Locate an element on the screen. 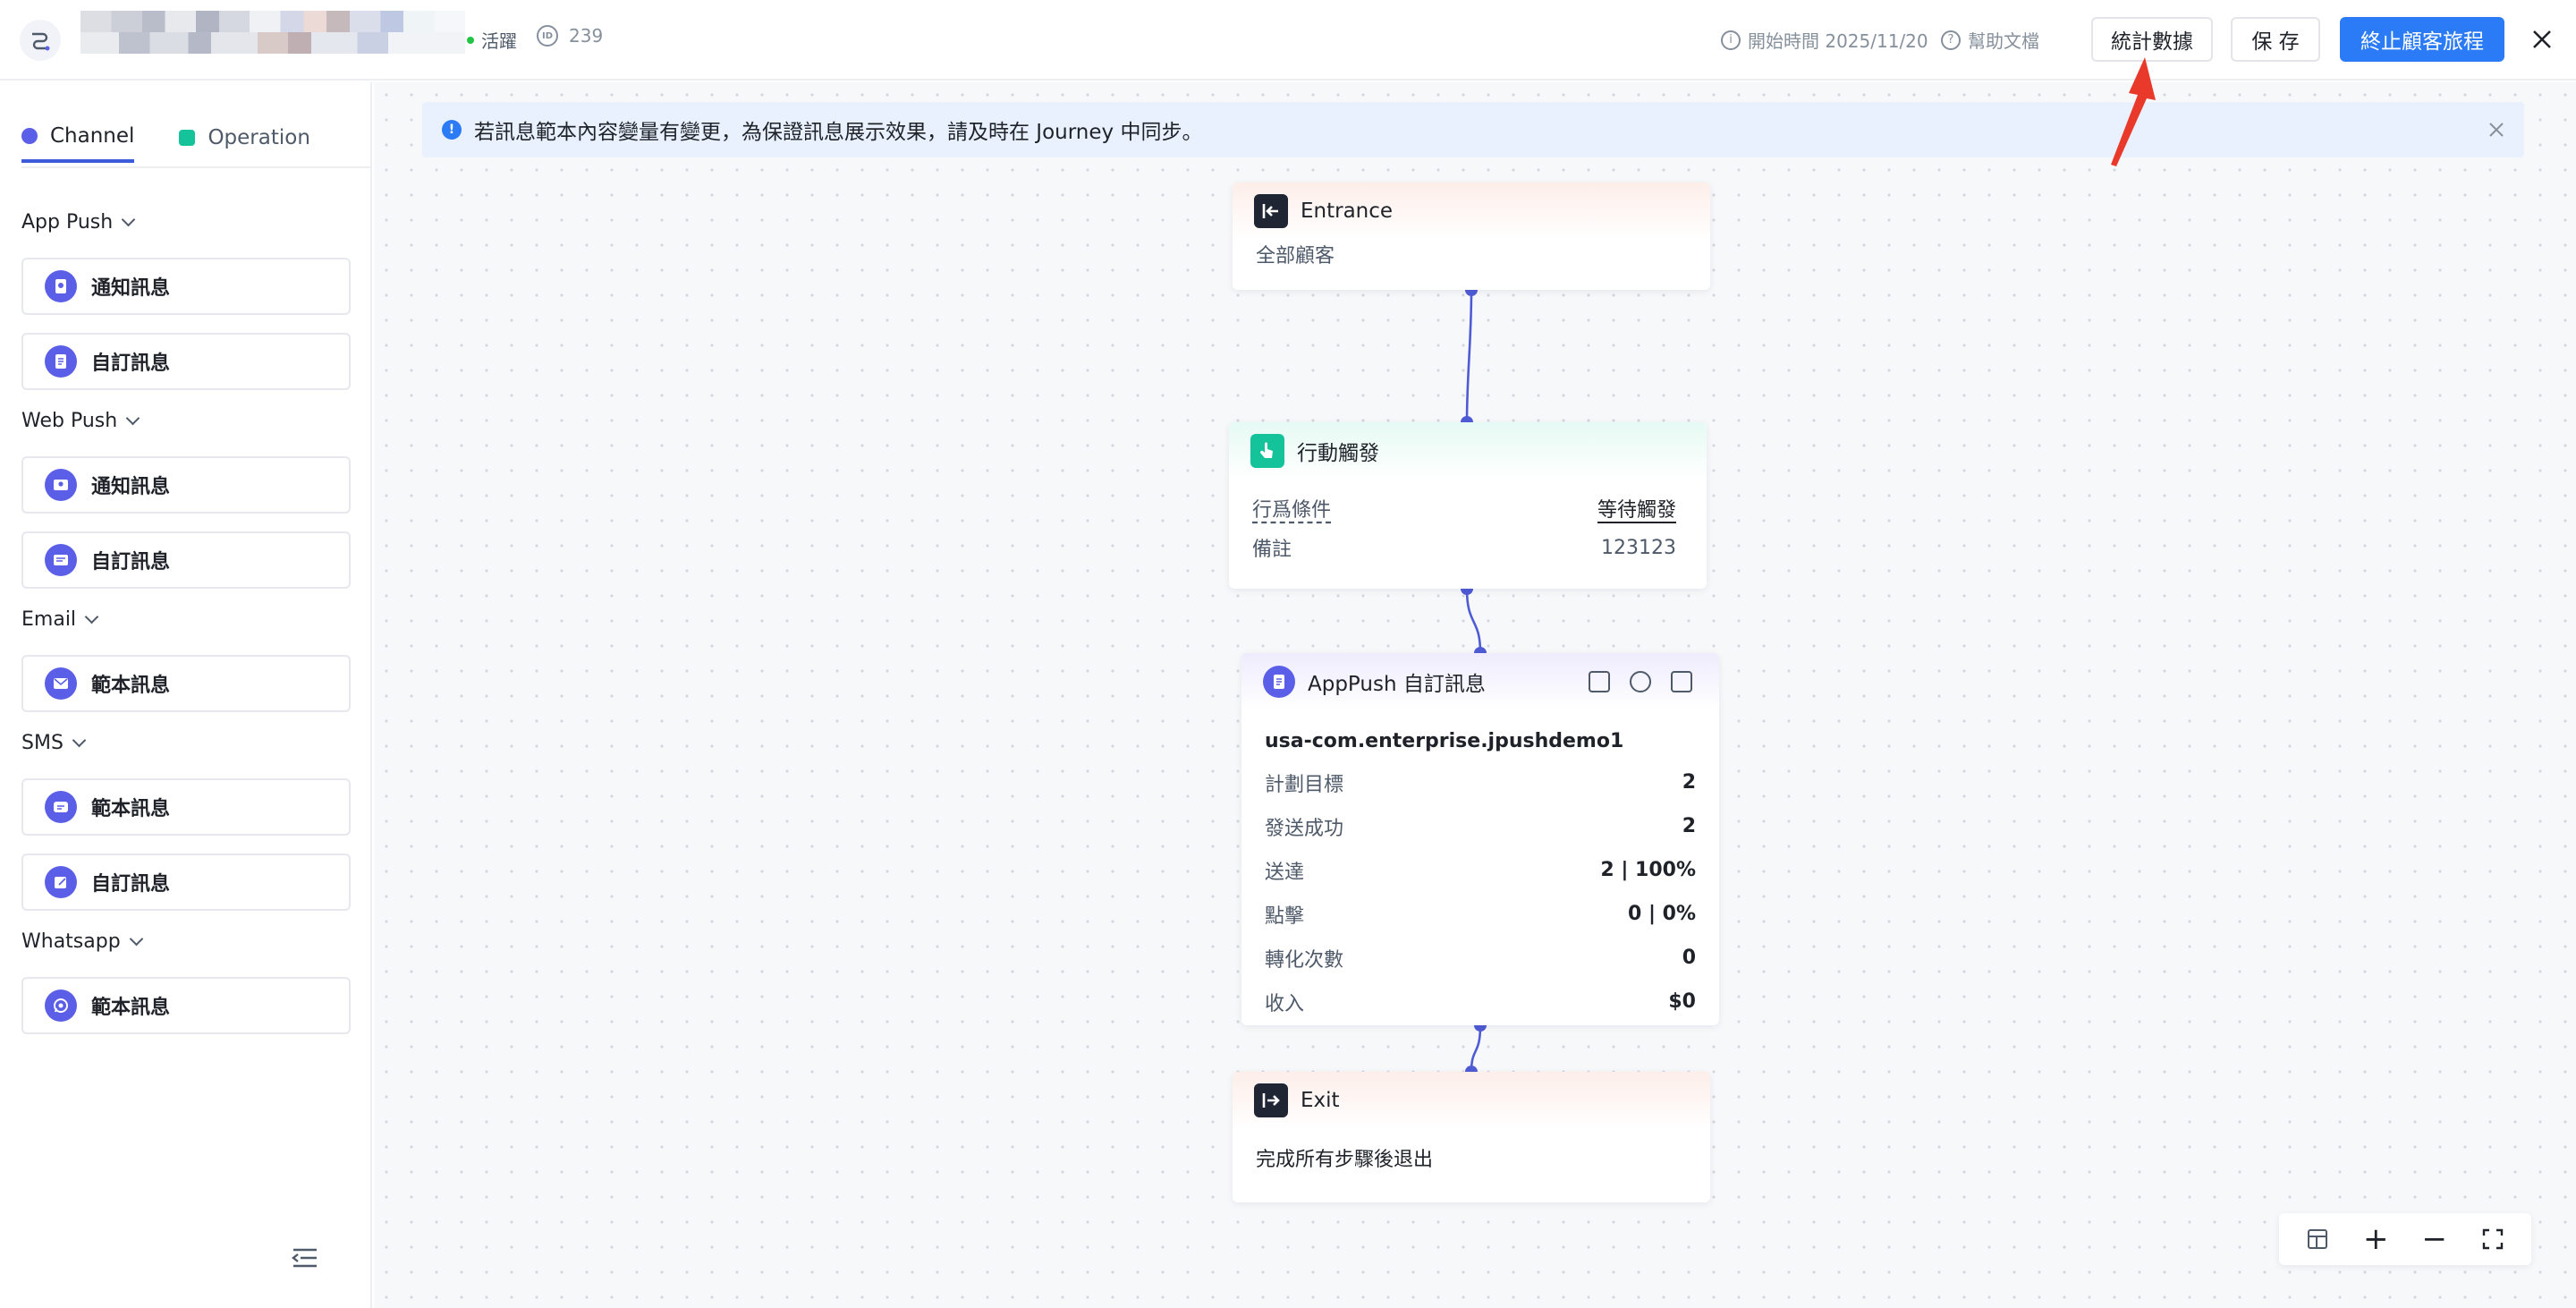 This screenshot has height=1308, width=2576. group-email-label: Email is located at coordinates (49, 619).